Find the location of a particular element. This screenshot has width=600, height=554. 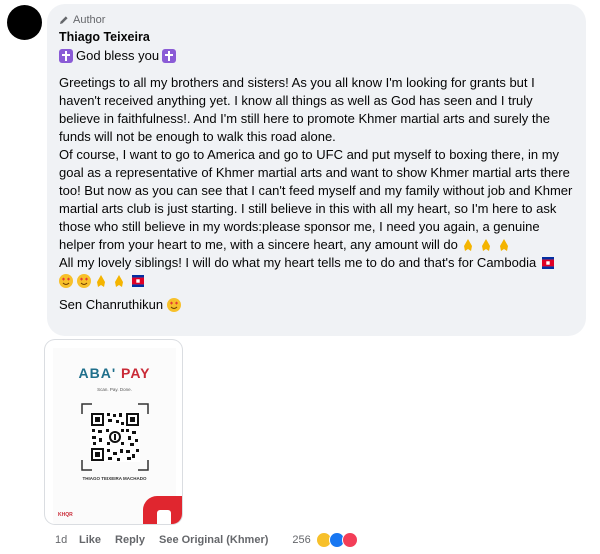

greeting-line: God bless you is located at coordinates (316, 56).